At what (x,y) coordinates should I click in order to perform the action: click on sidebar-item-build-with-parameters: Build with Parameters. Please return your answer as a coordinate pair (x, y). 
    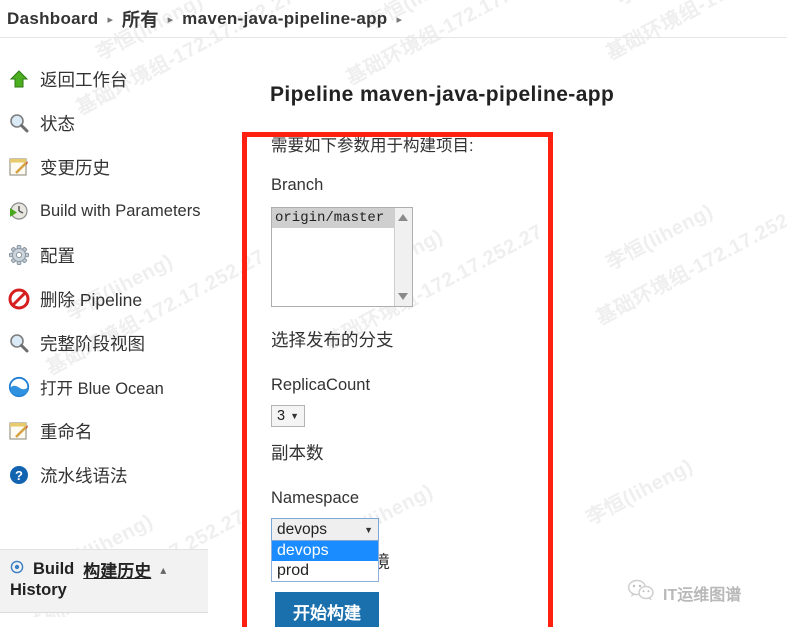
    Looking at the image, I should click on (119, 211).